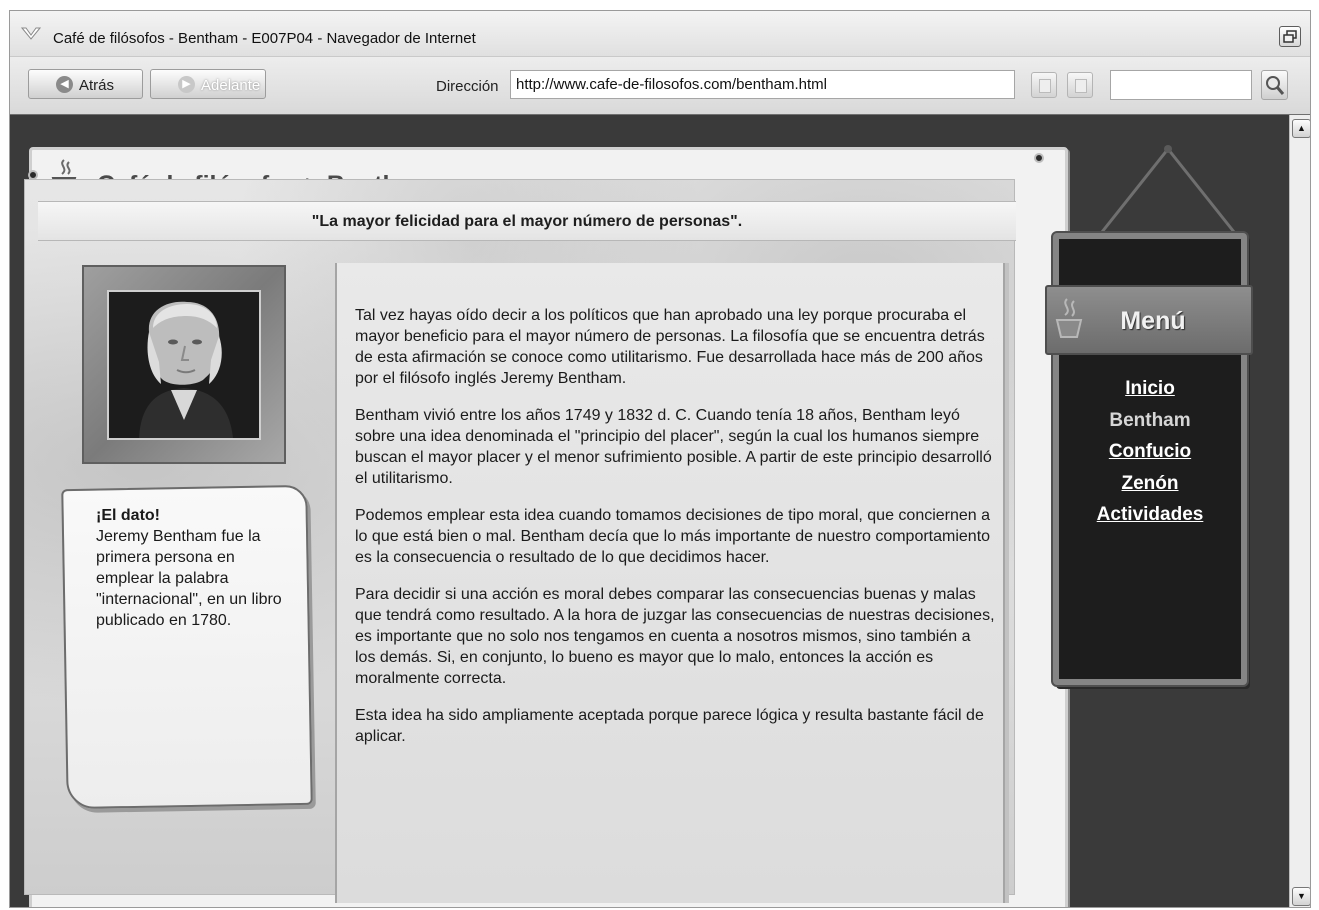 The width and height of the screenshot is (1319, 910). Describe the element at coordinates (31, 33) in the screenshot. I see `browser-app-icon` at that location.